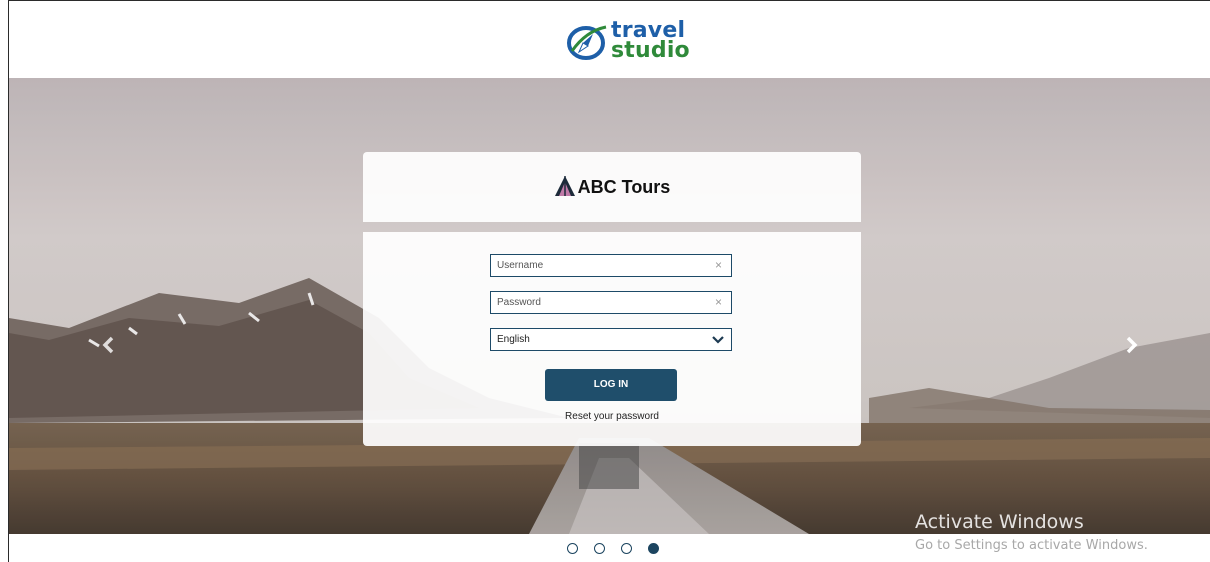 The width and height of the screenshot is (1210, 562). I want to click on activate-windows-subtitle: Go to Settings to activate Windows., so click(1031, 545).